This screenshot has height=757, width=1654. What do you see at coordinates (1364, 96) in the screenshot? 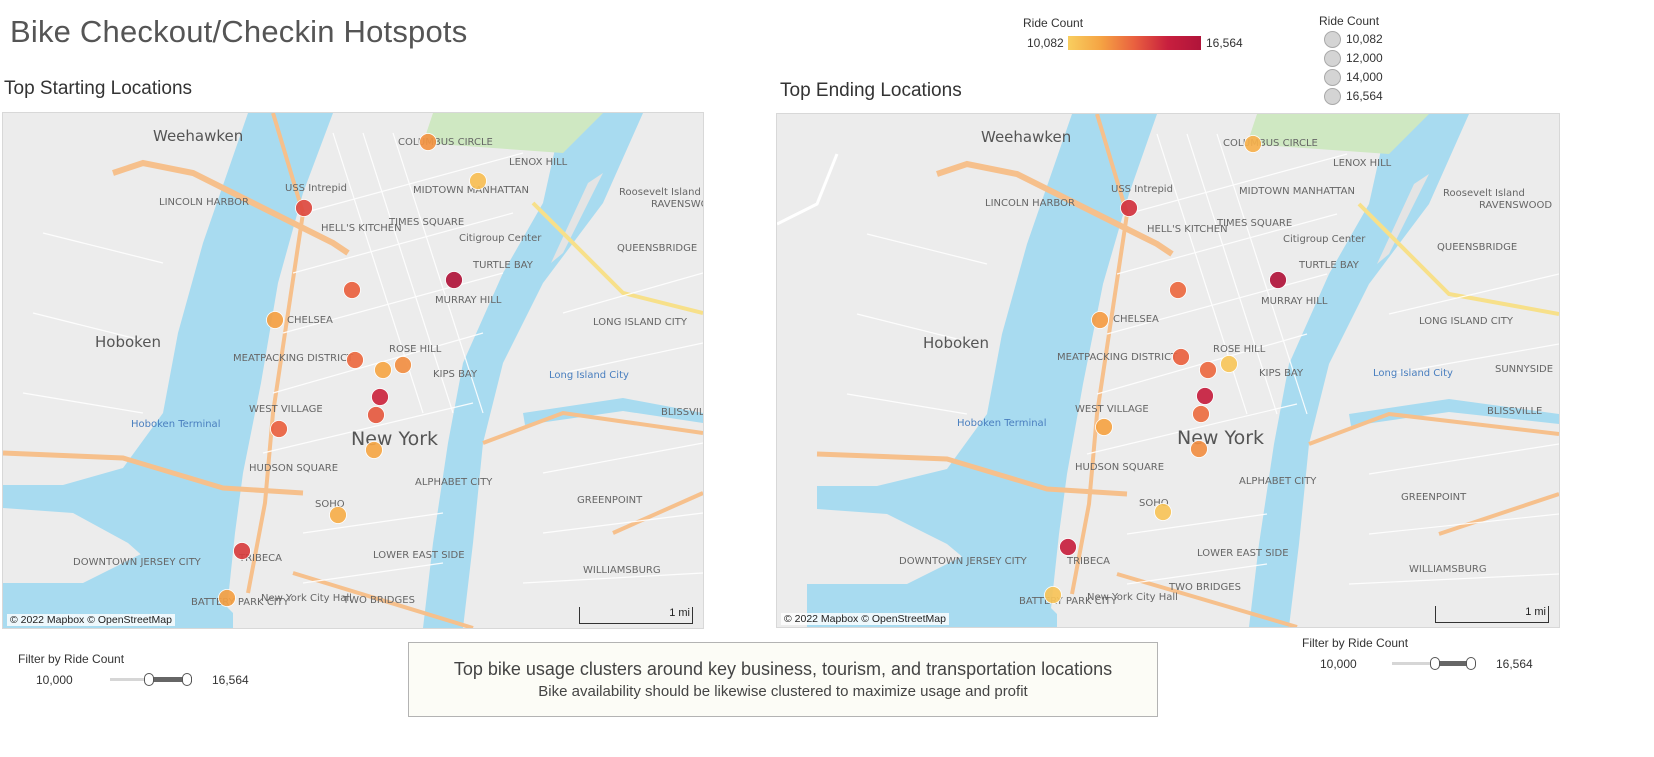
I see `size-legend-label: 16,564` at bounding box center [1364, 96].